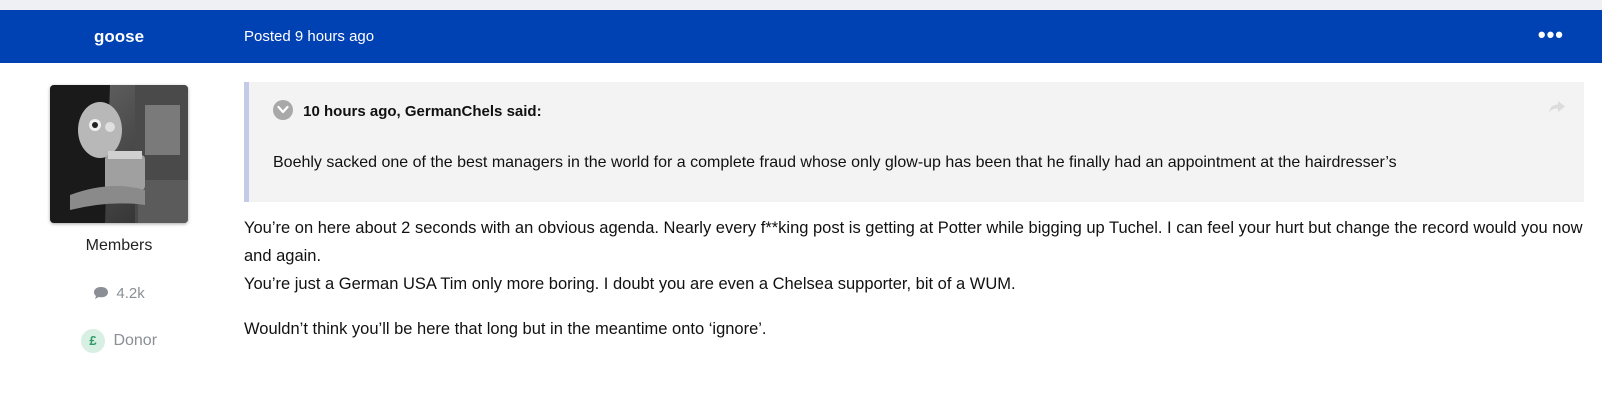 This screenshot has width=1602, height=410. Describe the element at coordinates (422, 111) in the screenshot. I see `quote-citation-text: 10 hours ago, GermanChels said:` at that location.